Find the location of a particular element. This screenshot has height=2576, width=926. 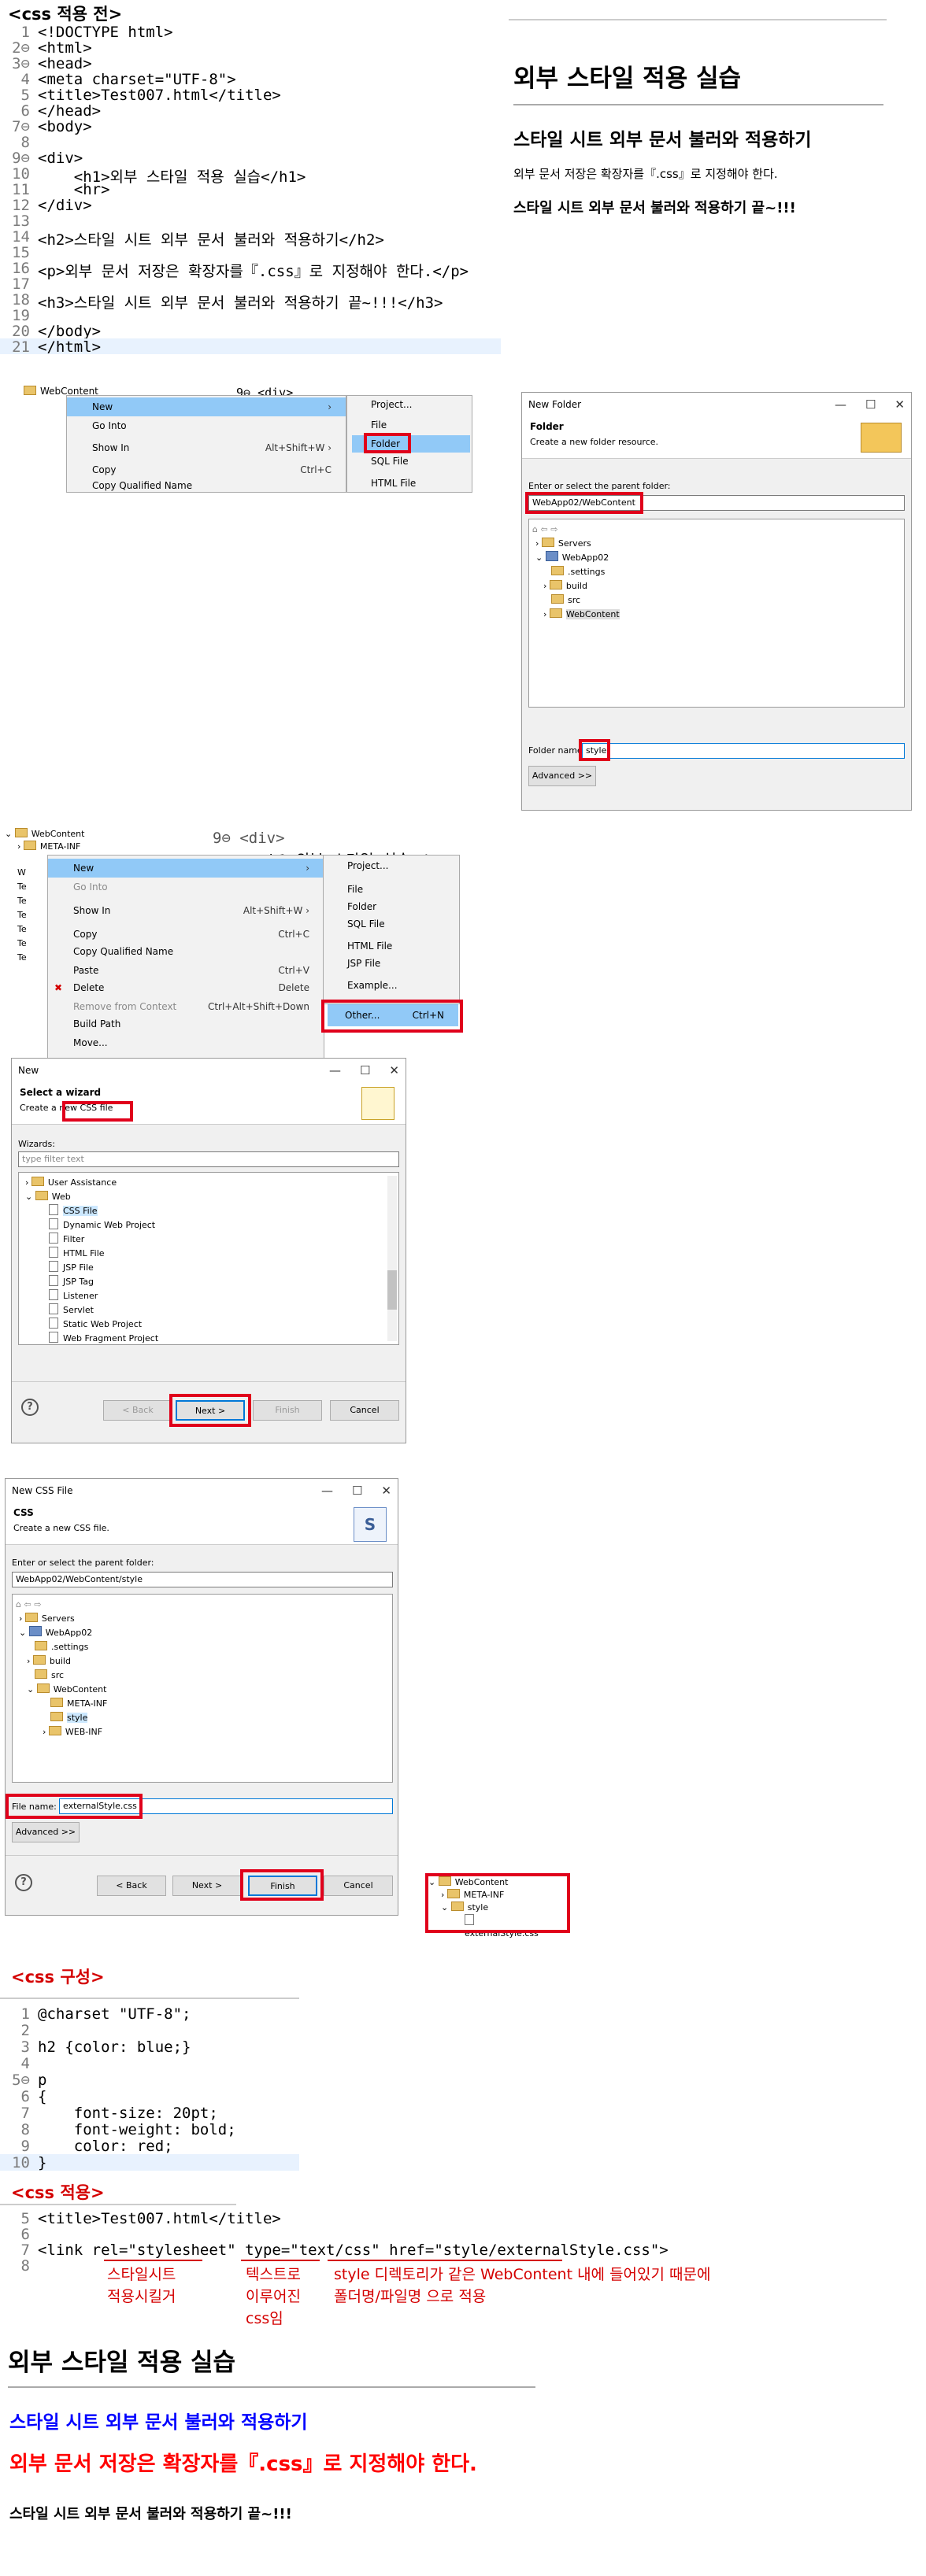

menu2-remove-context: Remove from Context Ctrl+Alt+Shift+Down is located at coordinates (186, 1006).